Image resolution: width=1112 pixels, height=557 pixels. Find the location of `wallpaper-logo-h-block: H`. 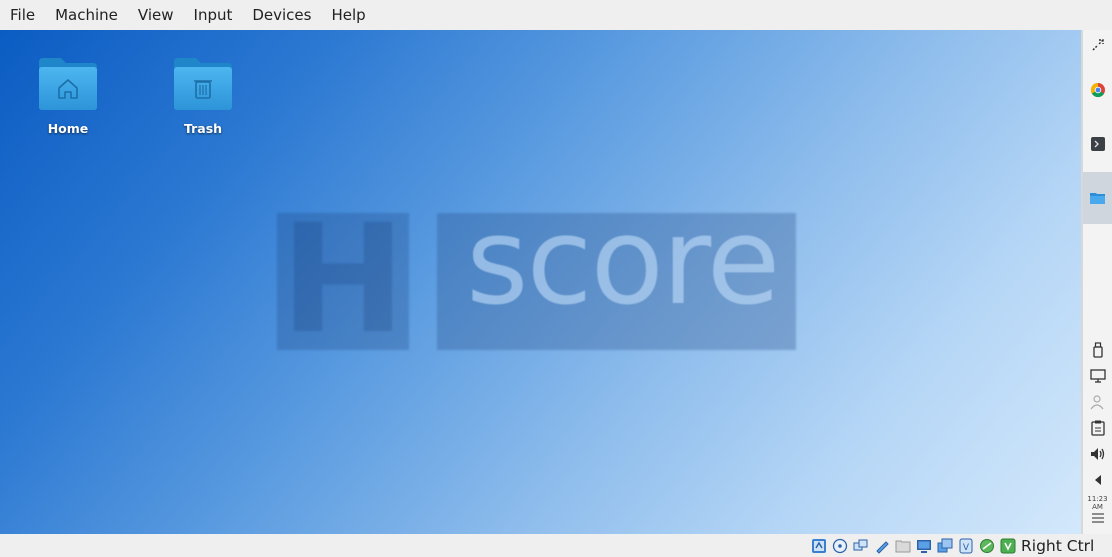

wallpaper-logo-h-block: H is located at coordinates (343, 280).